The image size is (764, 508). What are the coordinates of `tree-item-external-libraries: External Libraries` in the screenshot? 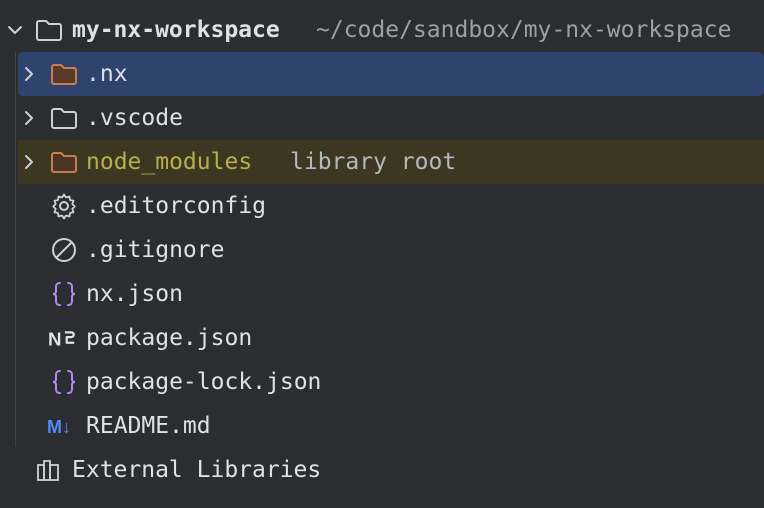 It's located at (382, 470).